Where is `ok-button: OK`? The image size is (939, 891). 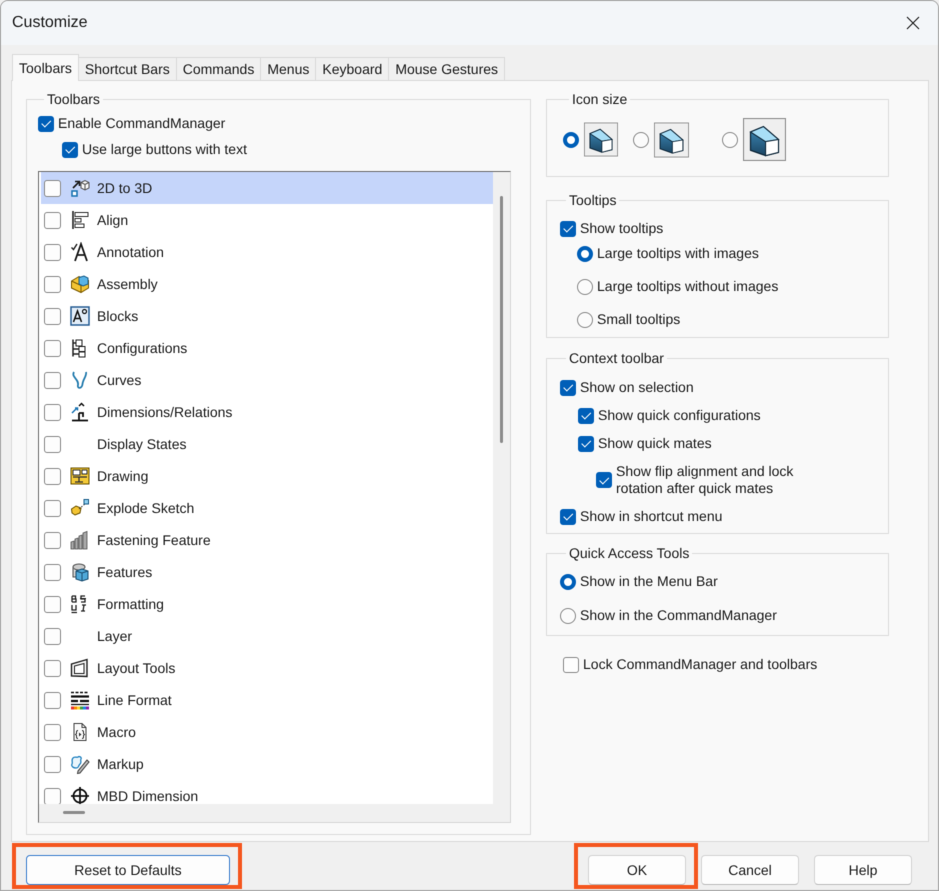
ok-button: OK is located at coordinates (637, 870).